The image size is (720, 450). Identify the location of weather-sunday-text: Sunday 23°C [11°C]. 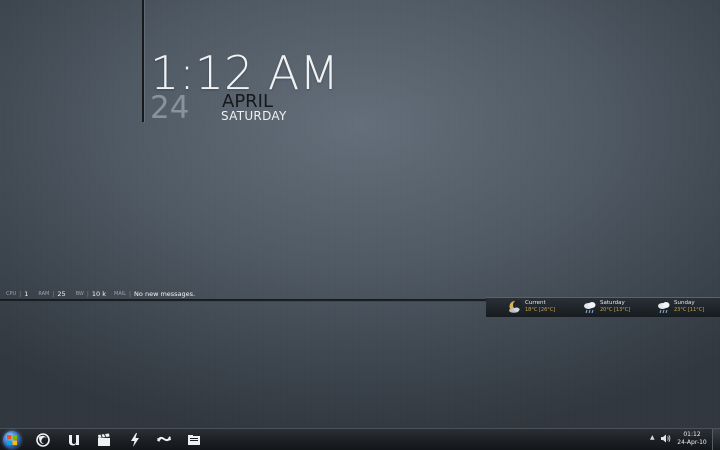
(689, 307).